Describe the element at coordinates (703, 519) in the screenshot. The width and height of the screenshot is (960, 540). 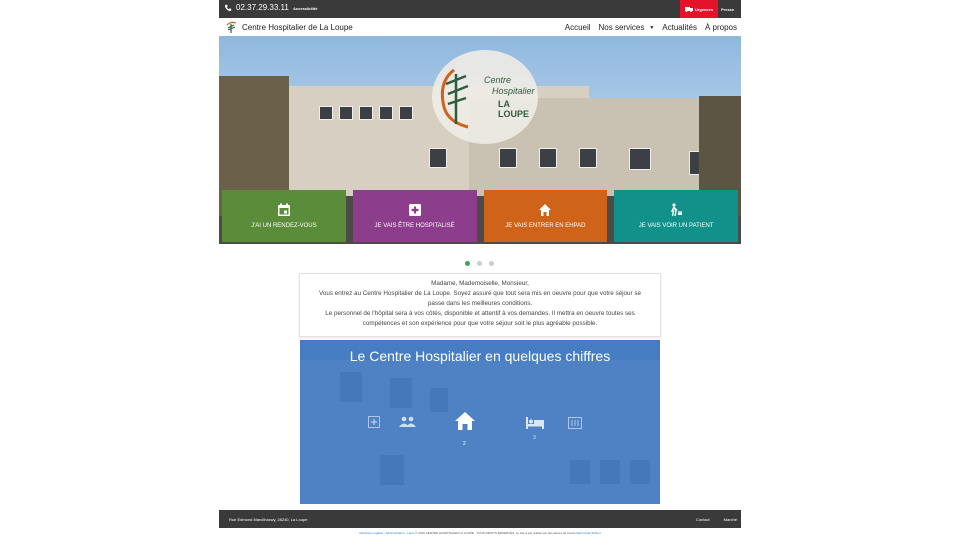
I see `footer-contact-link: Contact` at that location.